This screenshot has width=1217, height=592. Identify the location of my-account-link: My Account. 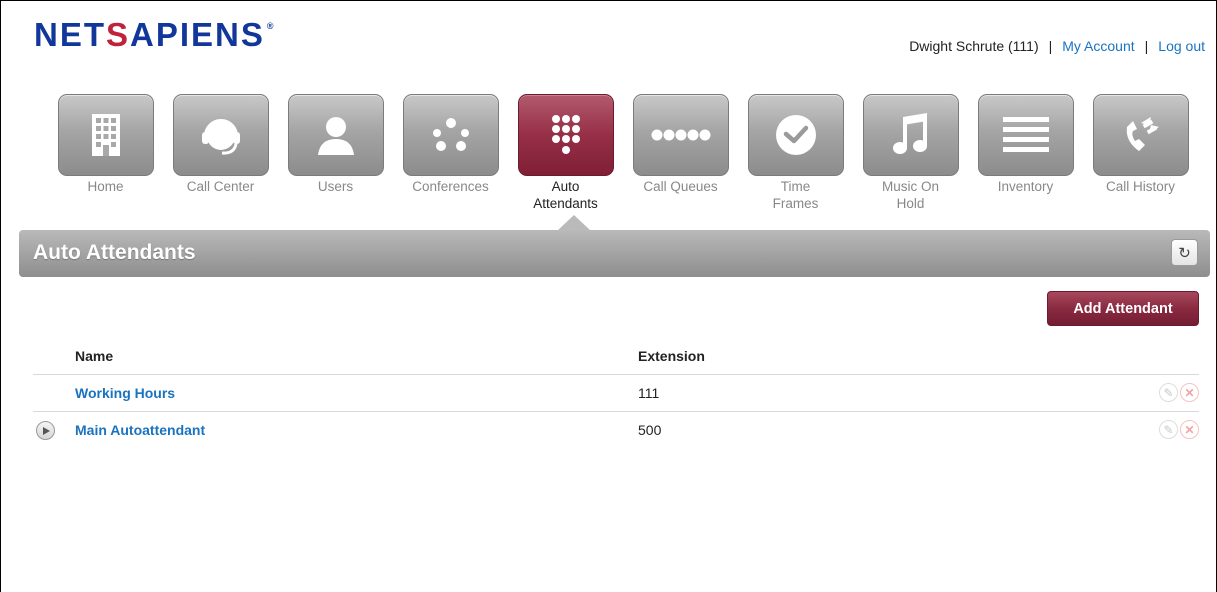
(1098, 46).